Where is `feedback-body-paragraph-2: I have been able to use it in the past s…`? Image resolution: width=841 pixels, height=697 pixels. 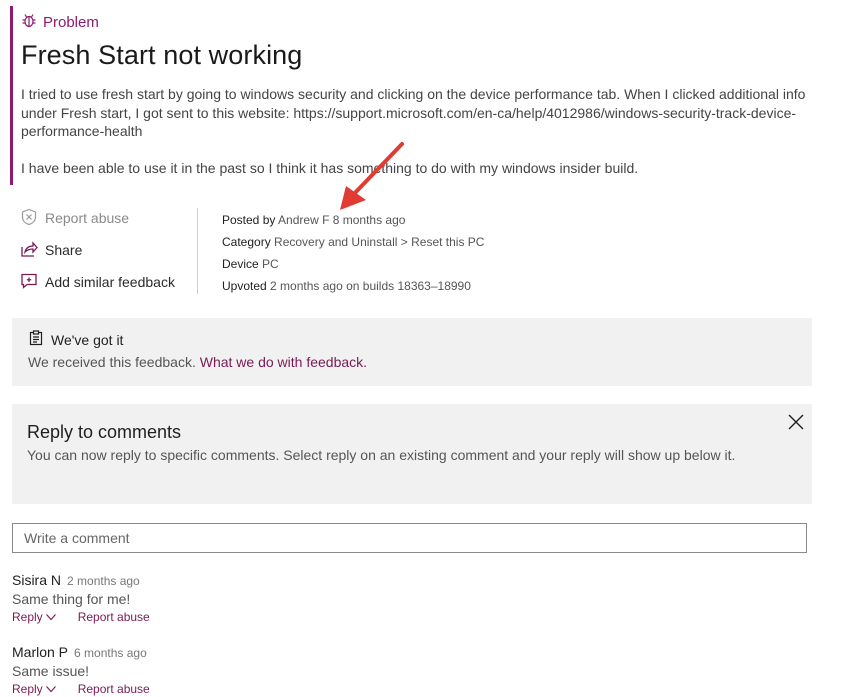 feedback-body-paragraph-2: I have been able to use it in the past s… is located at coordinates (330, 167).